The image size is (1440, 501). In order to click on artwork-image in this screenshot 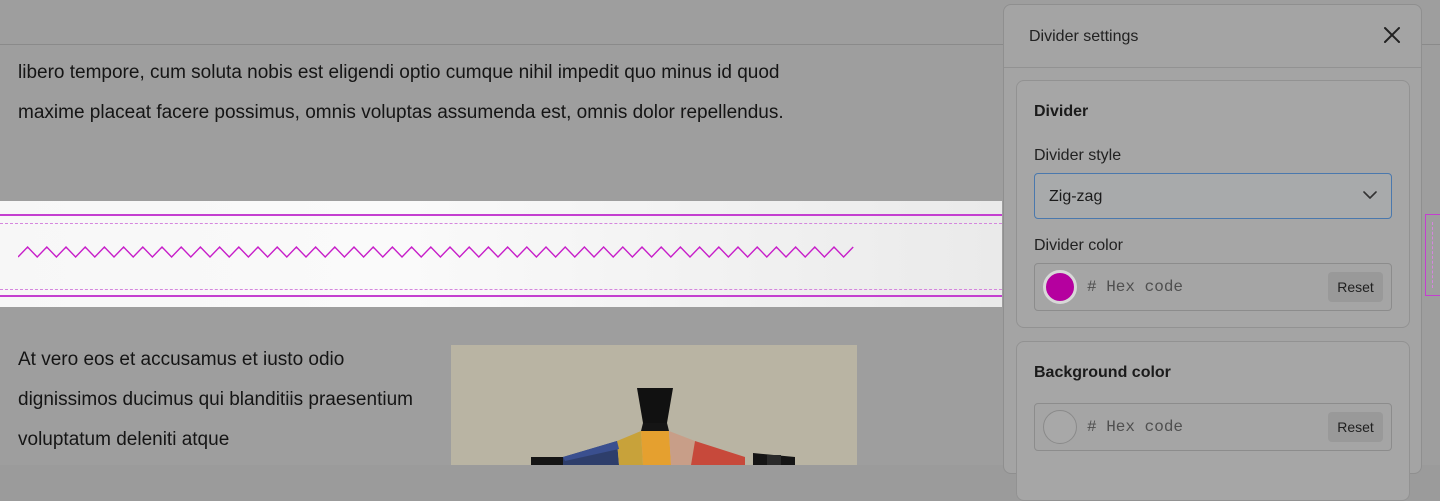, I will do `click(654, 405)`.